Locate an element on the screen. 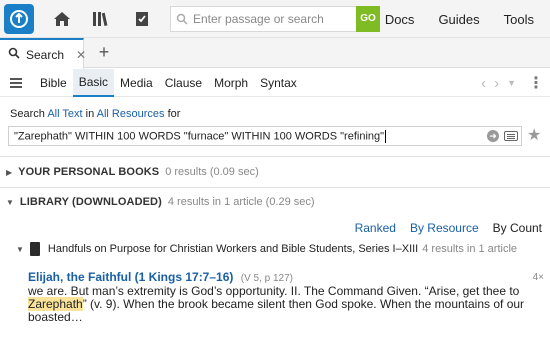 The width and height of the screenshot is (550, 353). group-name: LIBRARY (DOWNLOADED) is located at coordinates (90, 202).